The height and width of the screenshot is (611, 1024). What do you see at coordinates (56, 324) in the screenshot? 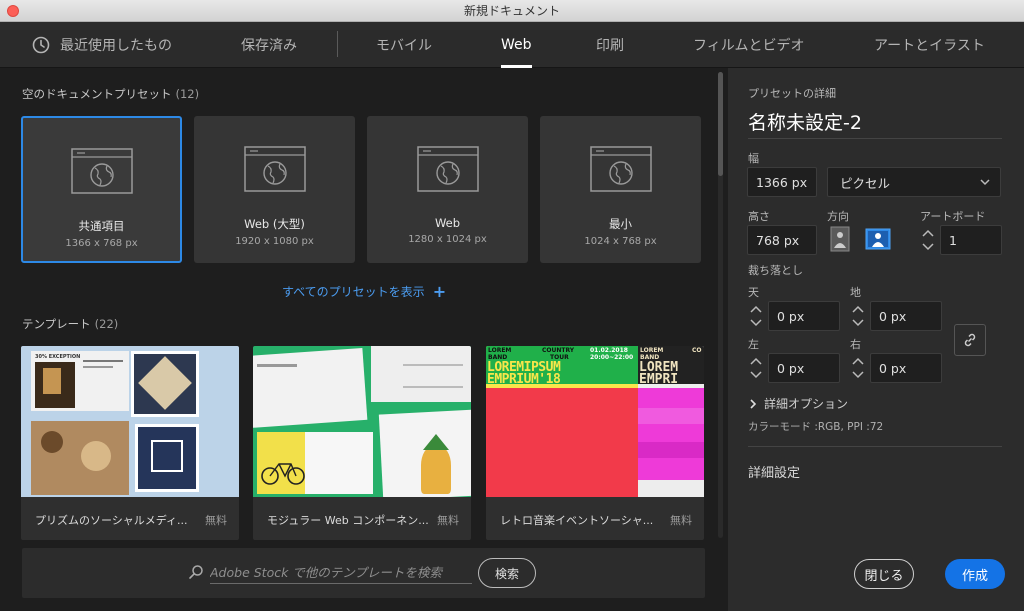
I see `templates-title: テンプレート` at bounding box center [56, 324].